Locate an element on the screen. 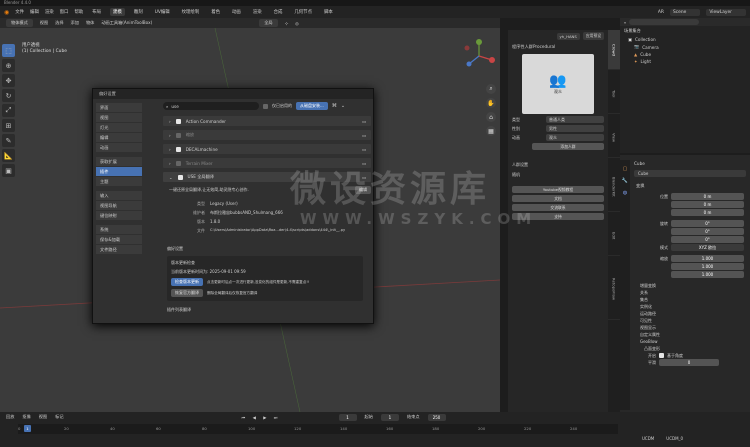  docs-button: 文档 is located at coordinates (558, 198).